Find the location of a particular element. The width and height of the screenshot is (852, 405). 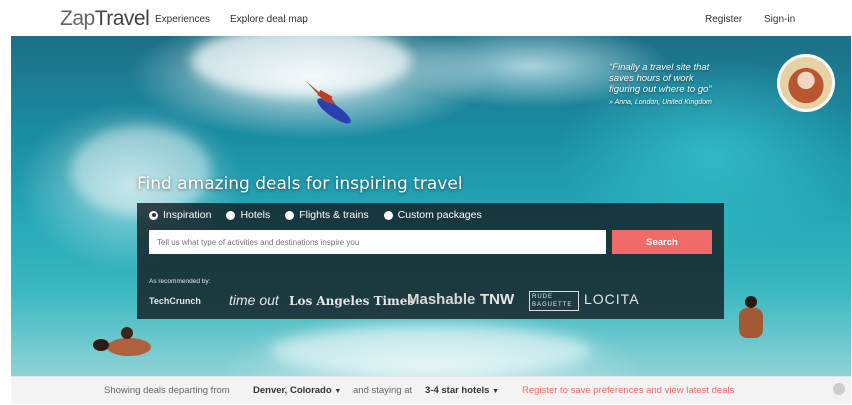

departure-city-value: Denver, Colorado is located at coordinates (292, 390).